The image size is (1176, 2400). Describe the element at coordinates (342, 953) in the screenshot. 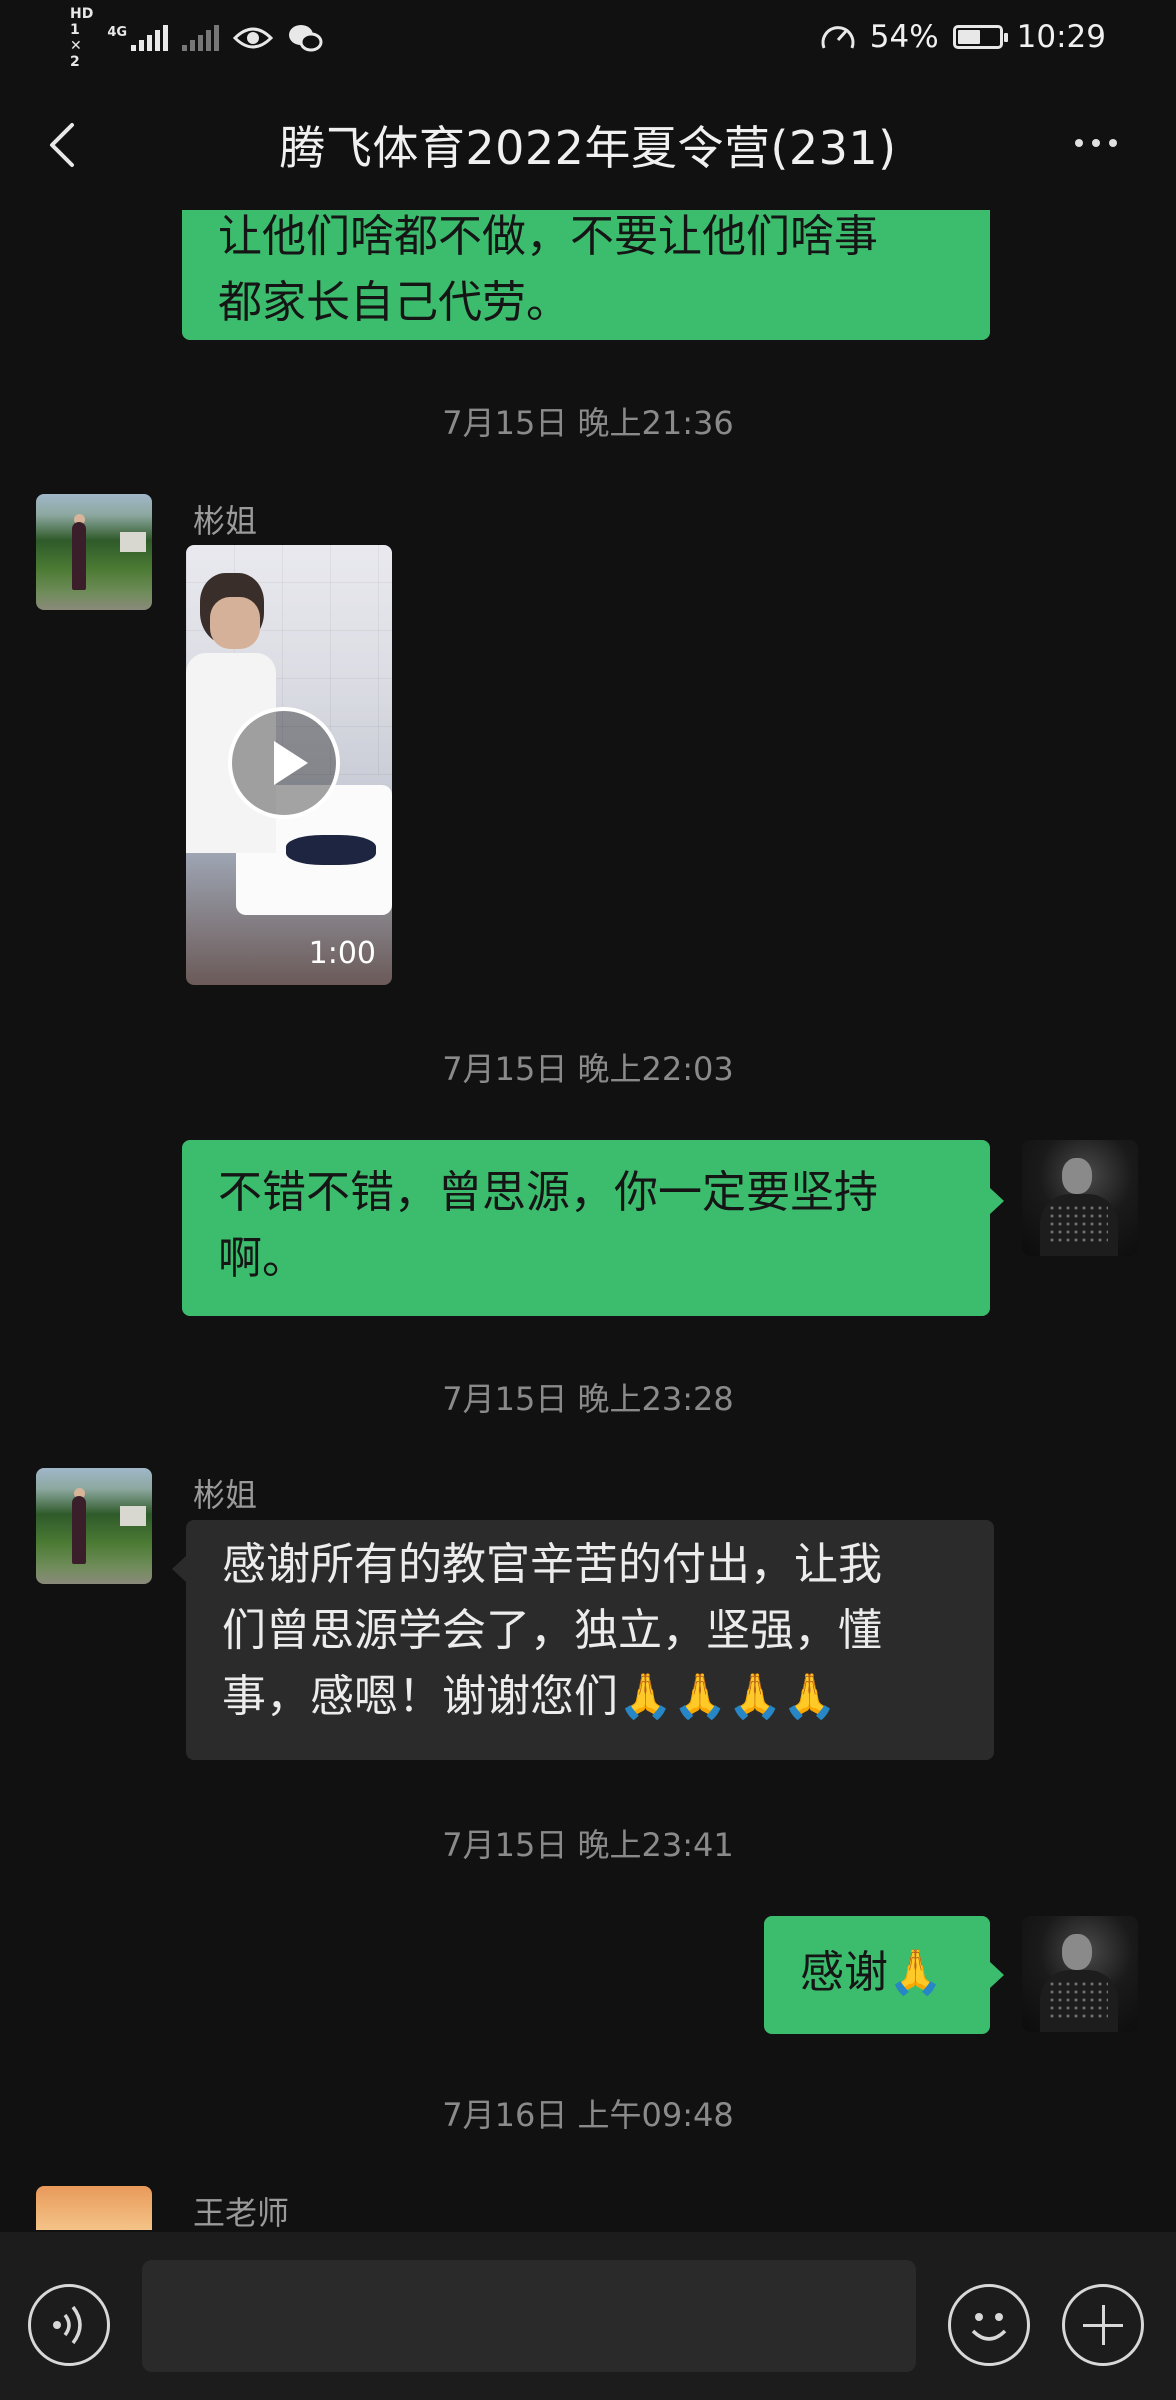

I see `video-duration: 1:00` at that location.